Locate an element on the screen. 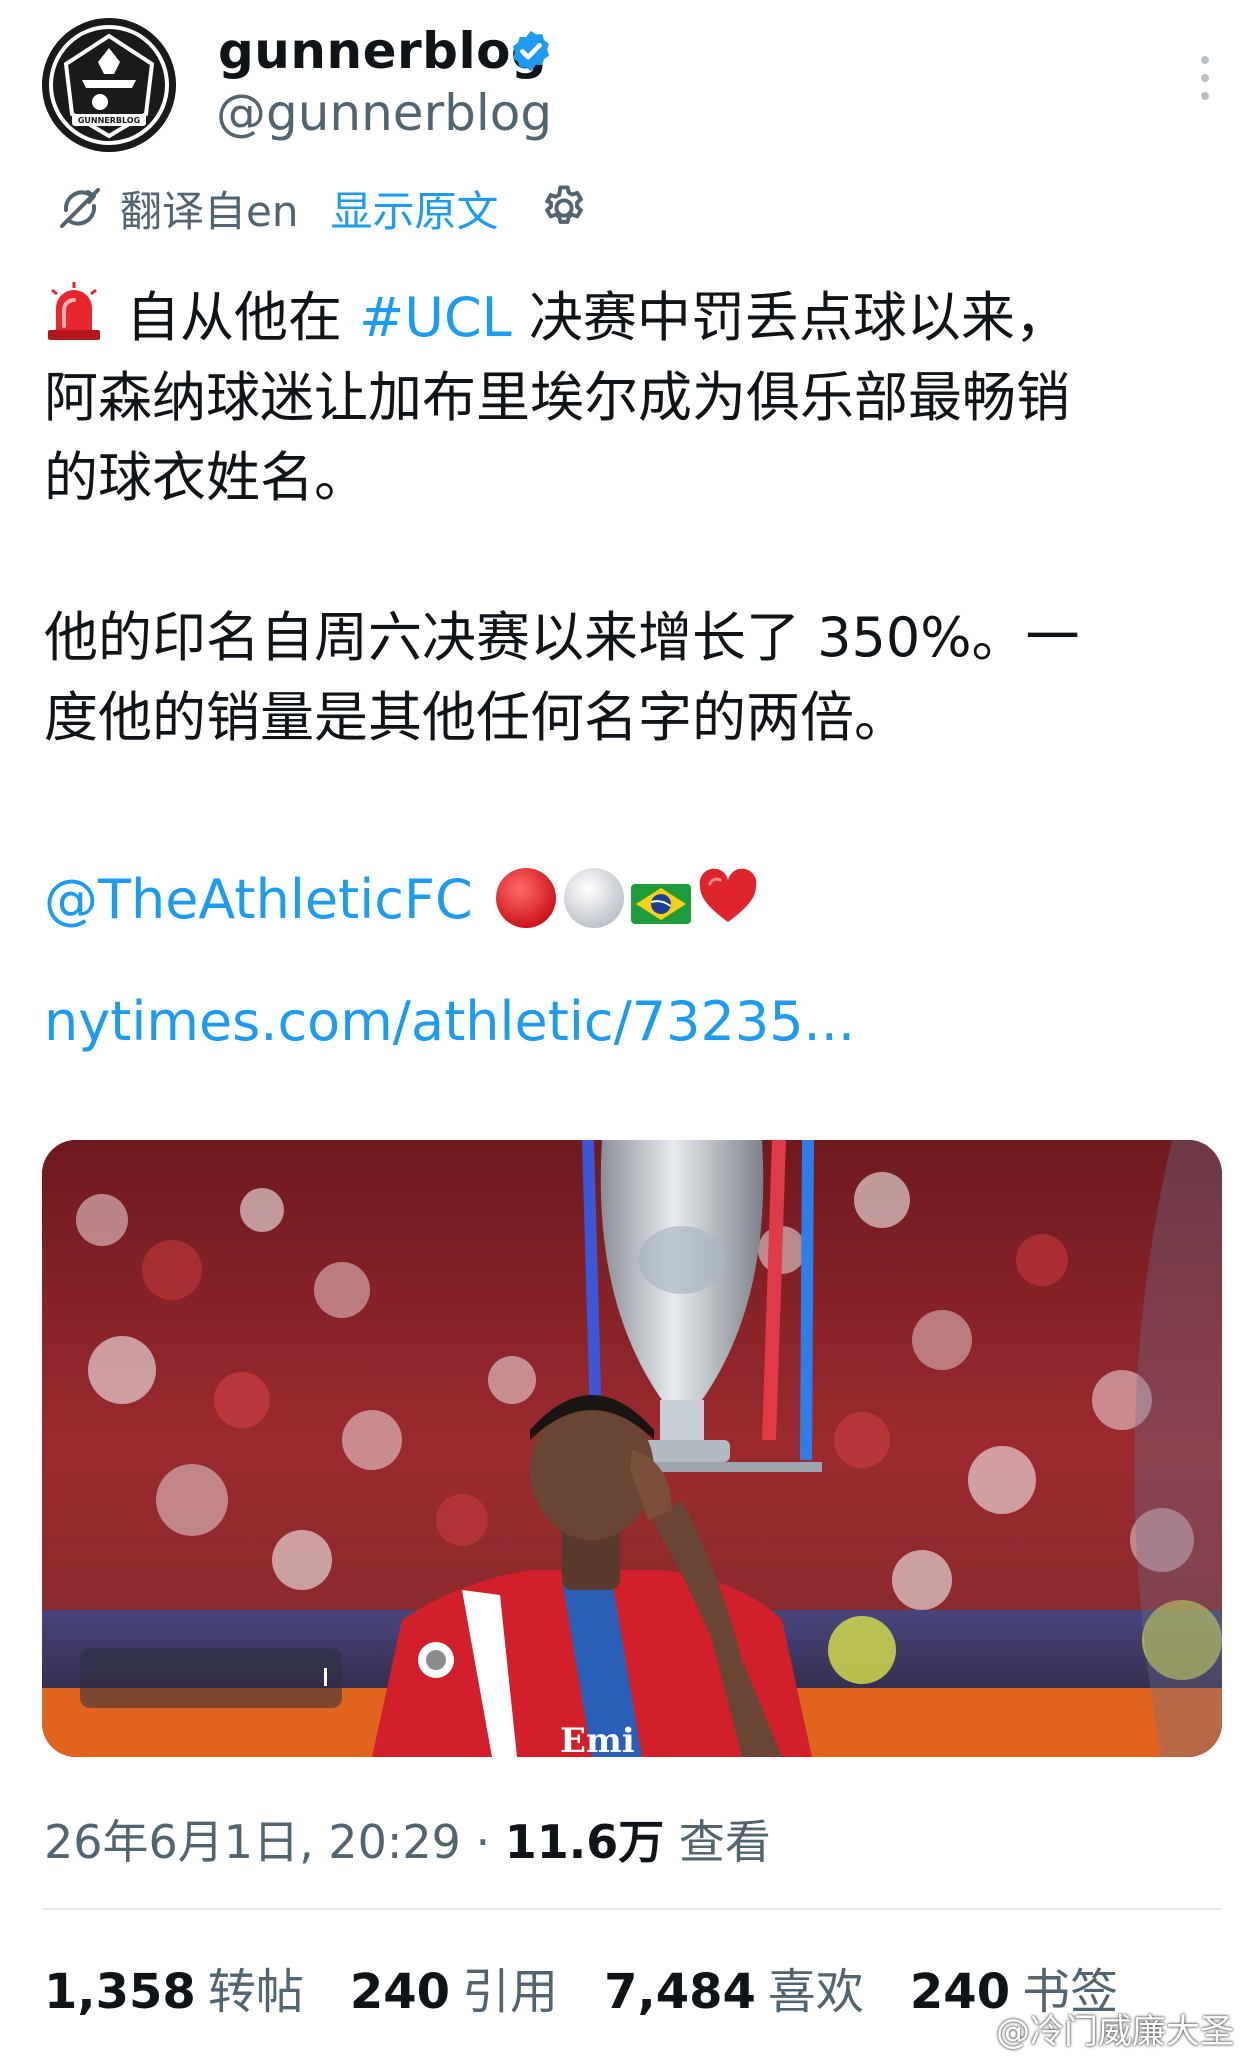  weibo-logo-icon is located at coordinates (969, 2032).